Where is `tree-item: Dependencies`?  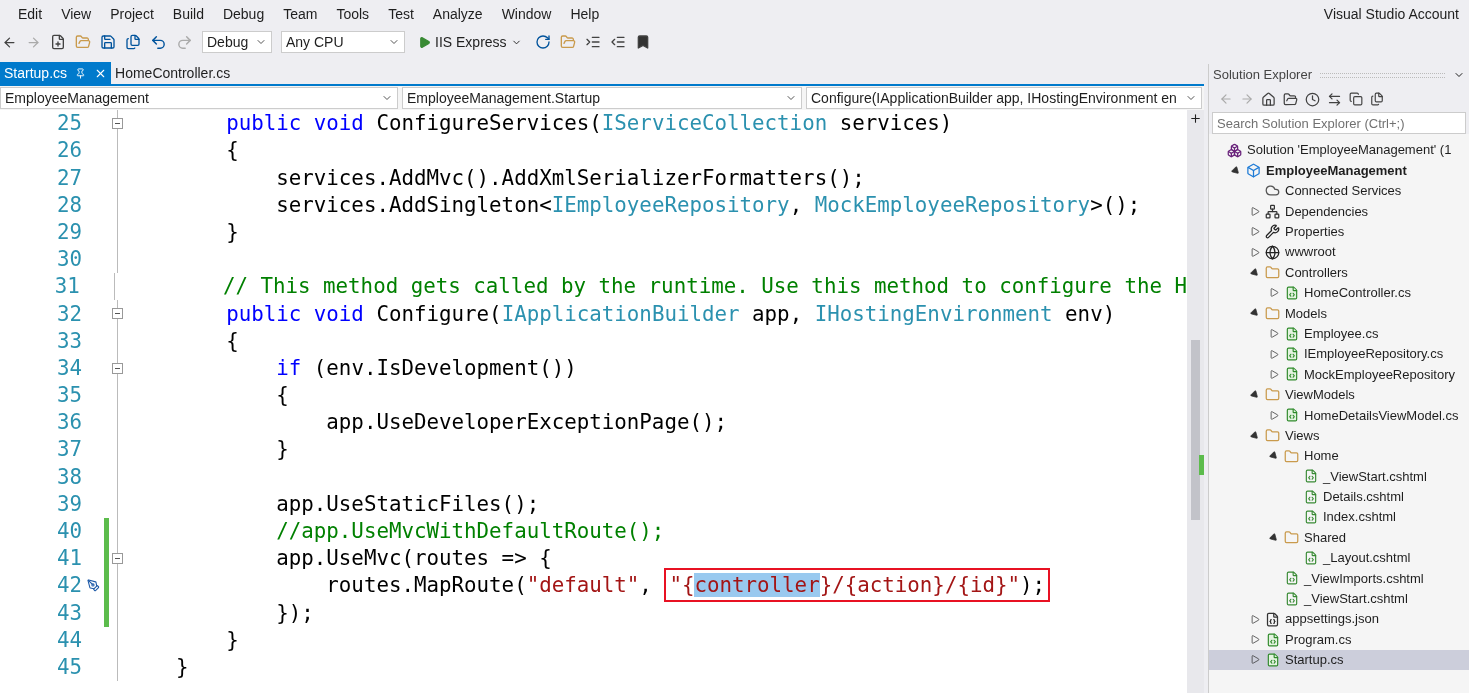
tree-item: Dependencies is located at coordinates (1339, 211).